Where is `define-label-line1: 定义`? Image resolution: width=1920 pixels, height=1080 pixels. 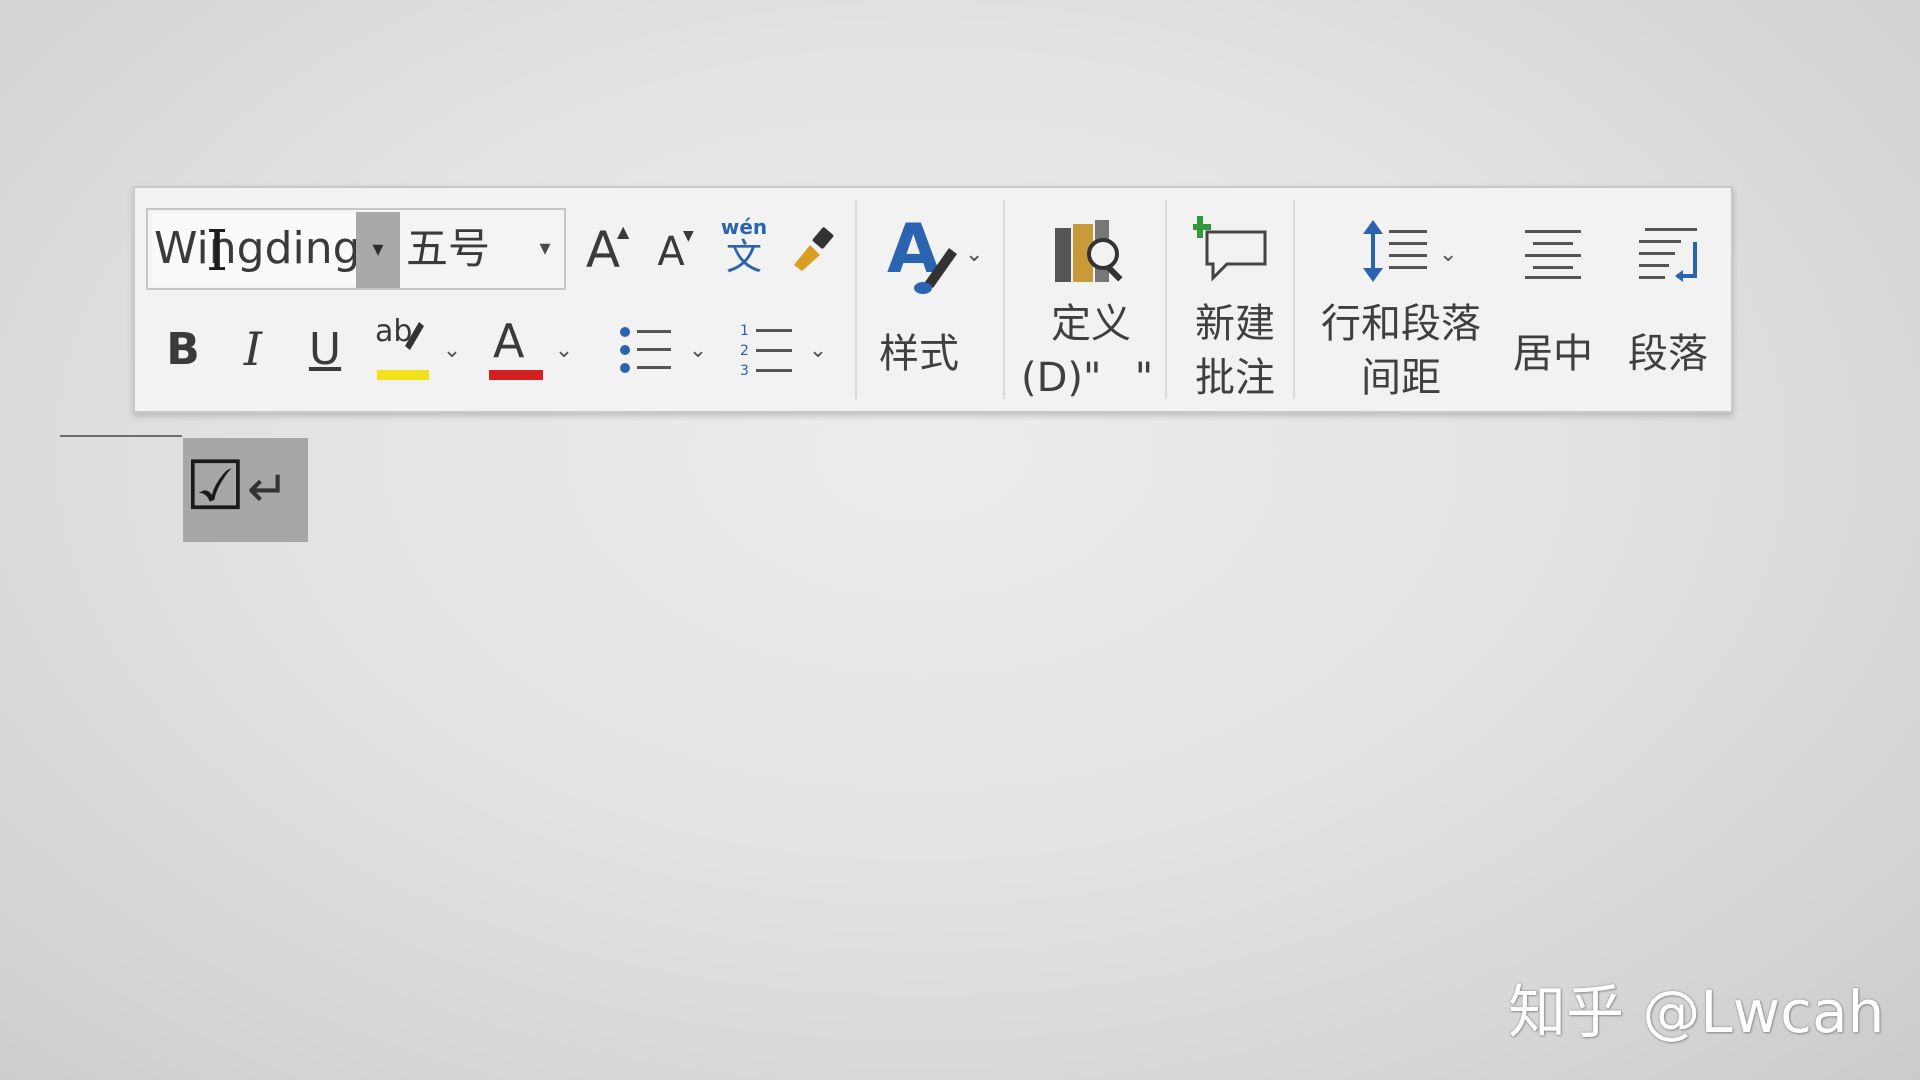
define-label-line1: 定义 is located at coordinates (1091, 324).